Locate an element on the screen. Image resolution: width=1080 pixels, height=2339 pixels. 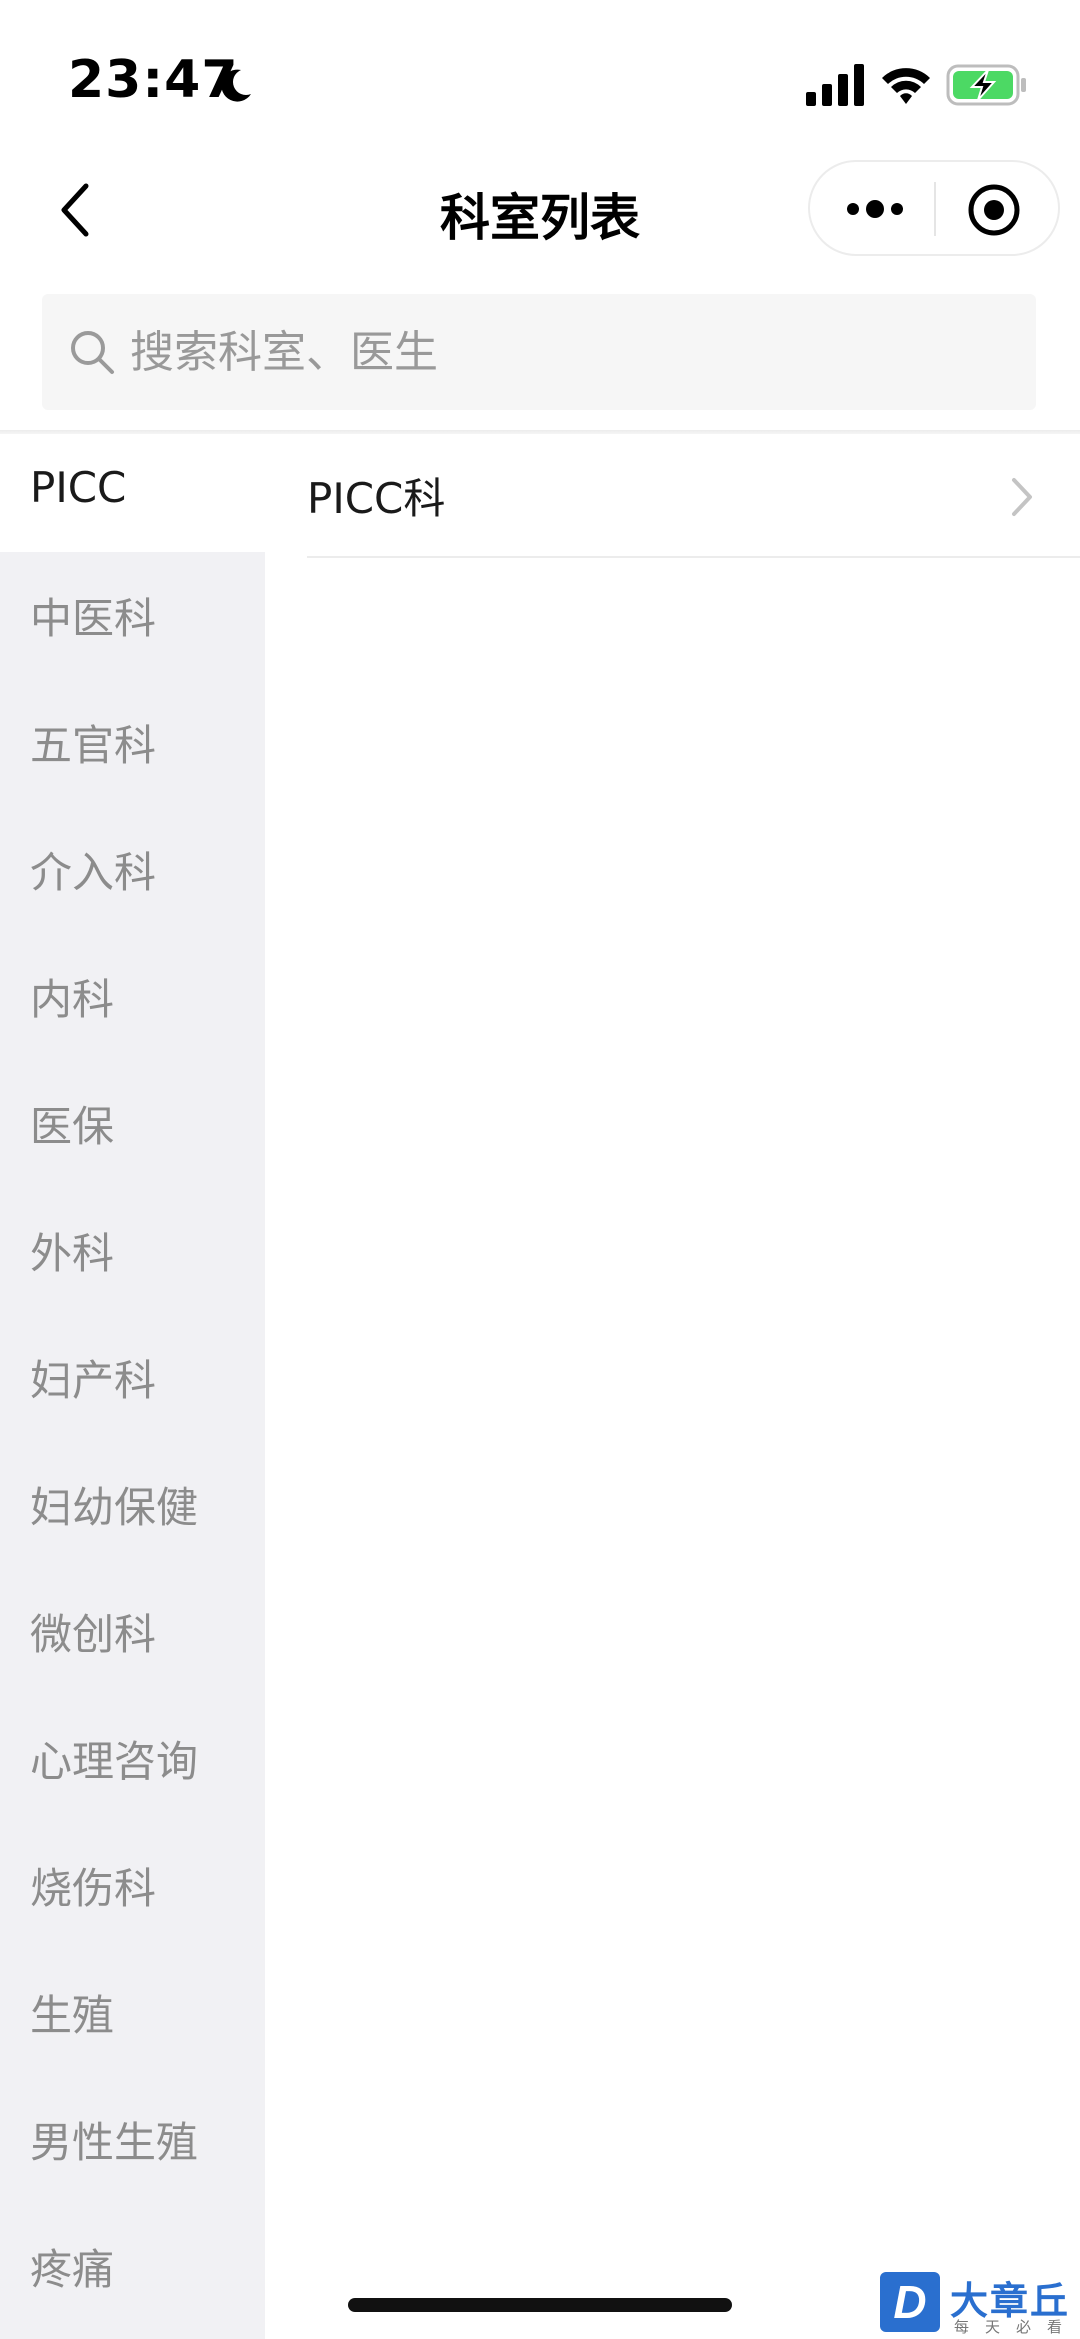
department-item-label: 烧伤科 is located at coordinates (93, 1888).